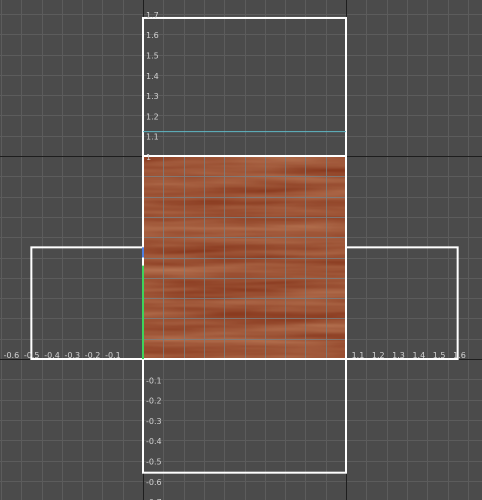 Image resolution: width=482 pixels, height=500 pixels. Describe the element at coordinates (244, 416) in the screenshot. I see `uv-shell-bottom` at that location.